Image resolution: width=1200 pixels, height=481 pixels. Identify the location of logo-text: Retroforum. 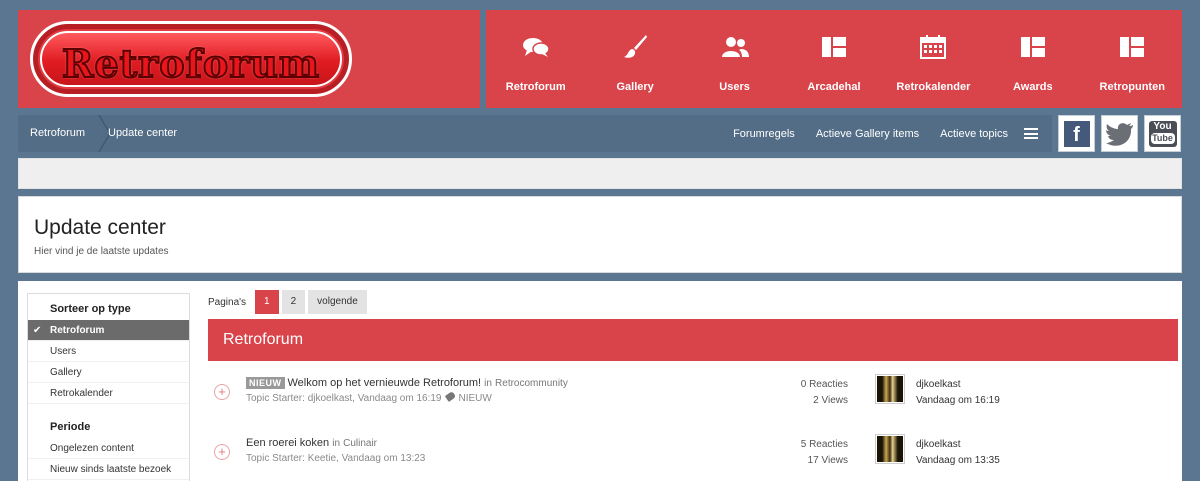
(191, 63).